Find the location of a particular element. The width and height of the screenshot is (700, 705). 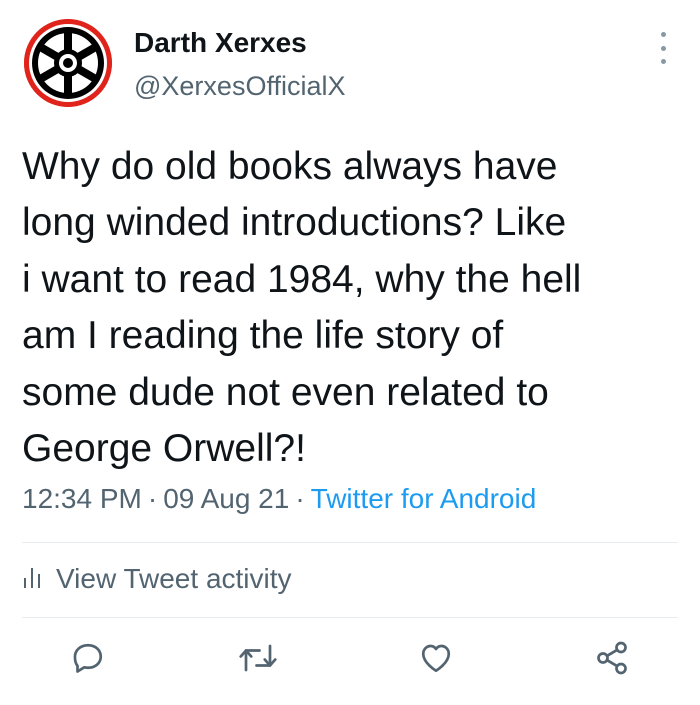

more-options-button is located at coordinates (663, 48).